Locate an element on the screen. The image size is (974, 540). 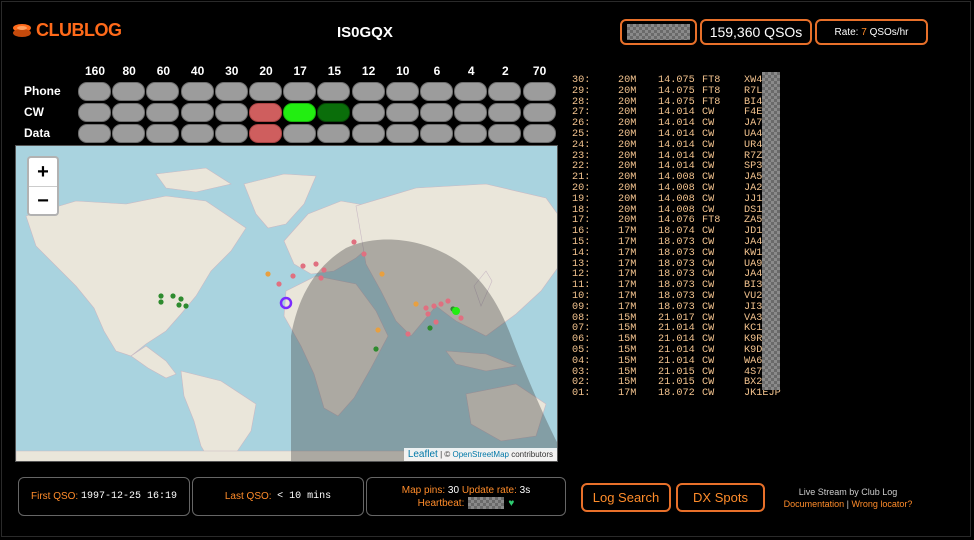
band-header: 6 is located at coordinates (437, 71).